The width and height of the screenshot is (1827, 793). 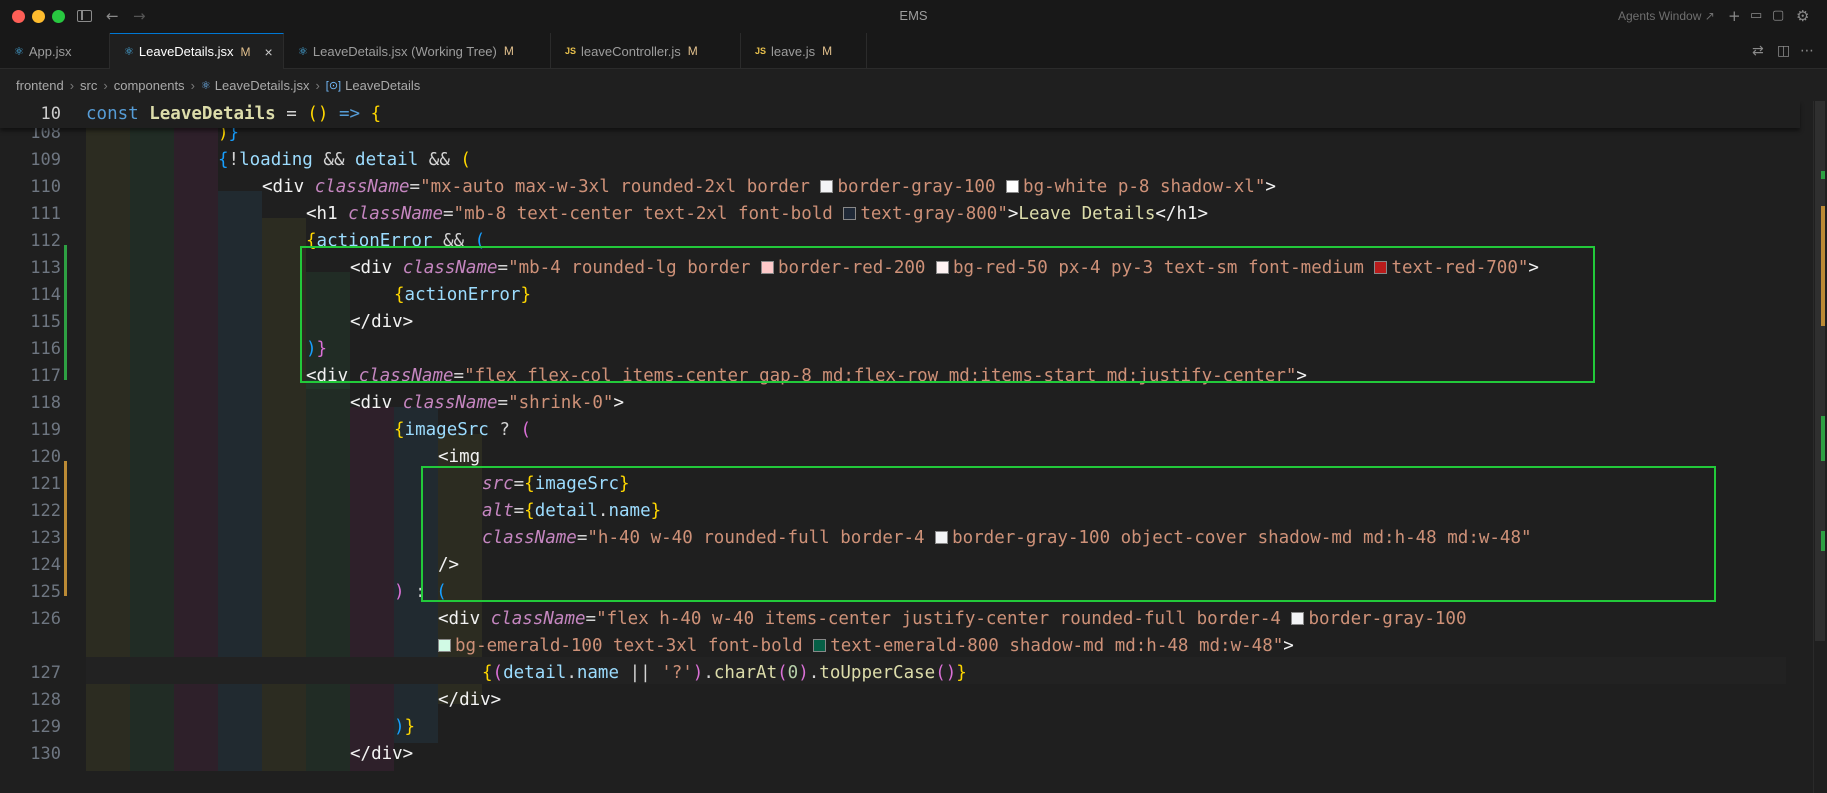 I want to click on code-line: {imageSrc ? (, so click(x=463, y=430).